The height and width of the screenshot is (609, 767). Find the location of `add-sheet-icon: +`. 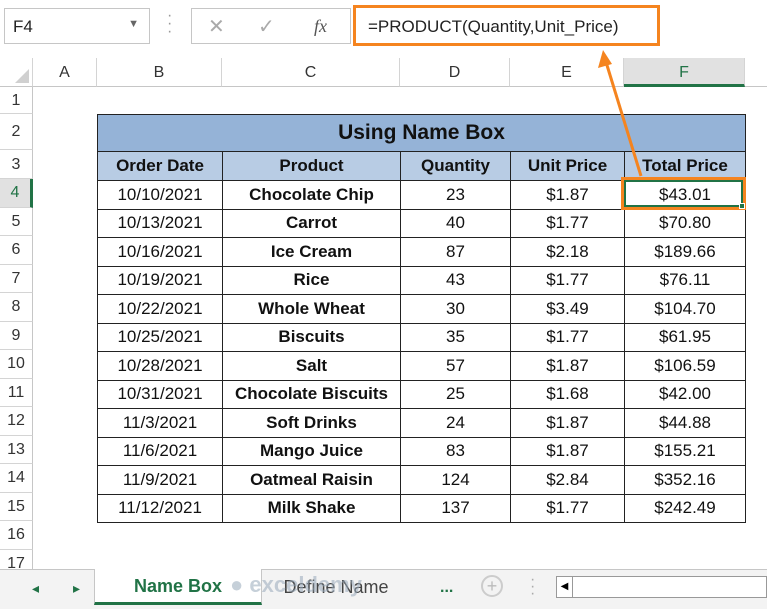

add-sheet-icon: + is located at coordinates (492, 586).